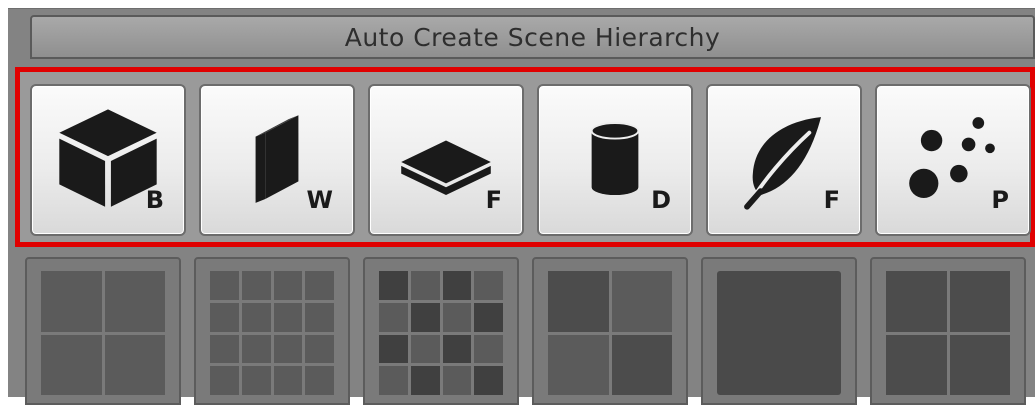 The height and width of the screenshot is (405, 1035). What do you see at coordinates (1000, 200) in the screenshot?
I see `button-shortcut-letter: P` at bounding box center [1000, 200].